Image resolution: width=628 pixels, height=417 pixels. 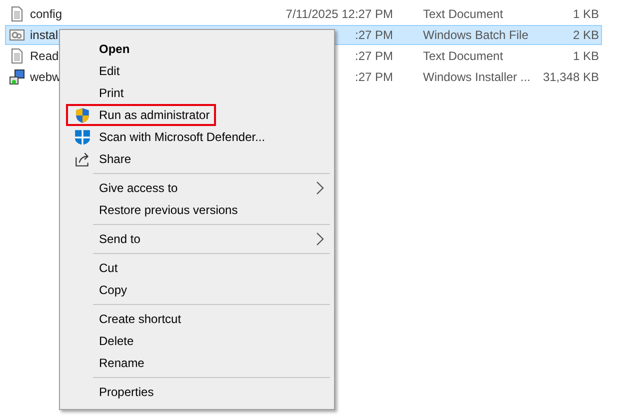 What do you see at coordinates (571, 77) in the screenshot?
I see `file-size: 31,348 KB` at bounding box center [571, 77].